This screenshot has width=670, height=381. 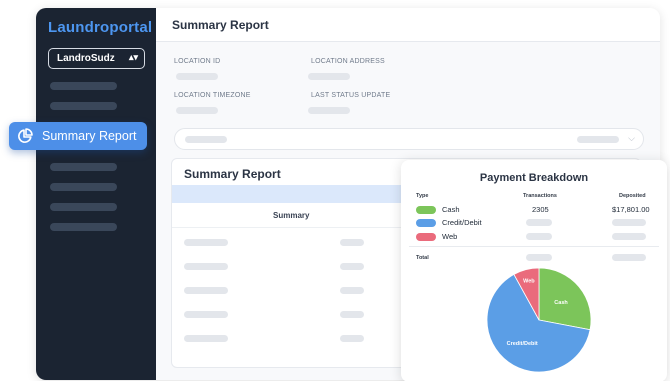 I want to click on last-status-update-value, so click(x=329, y=110).